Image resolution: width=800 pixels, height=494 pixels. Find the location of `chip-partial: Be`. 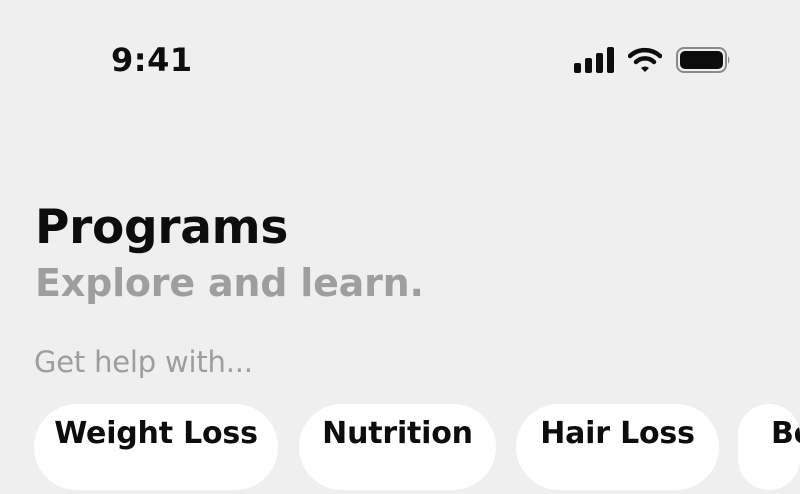

chip-partial: Be is located at coordinates (769, 447).